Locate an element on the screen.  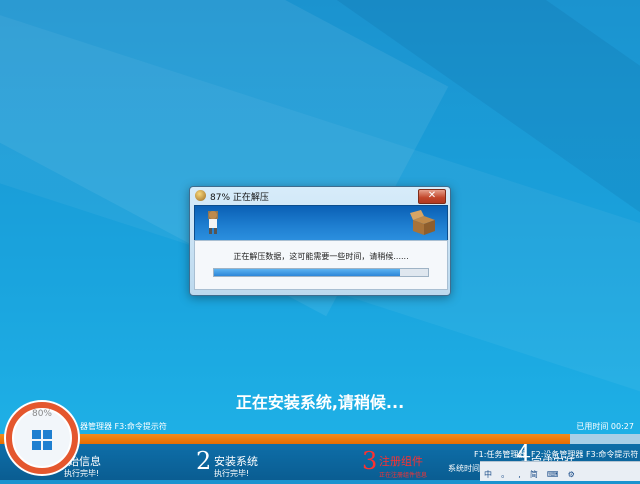
hotkey-hint-left: 器管理器 F3:命令提示符 is located at coordinates (123, 426).